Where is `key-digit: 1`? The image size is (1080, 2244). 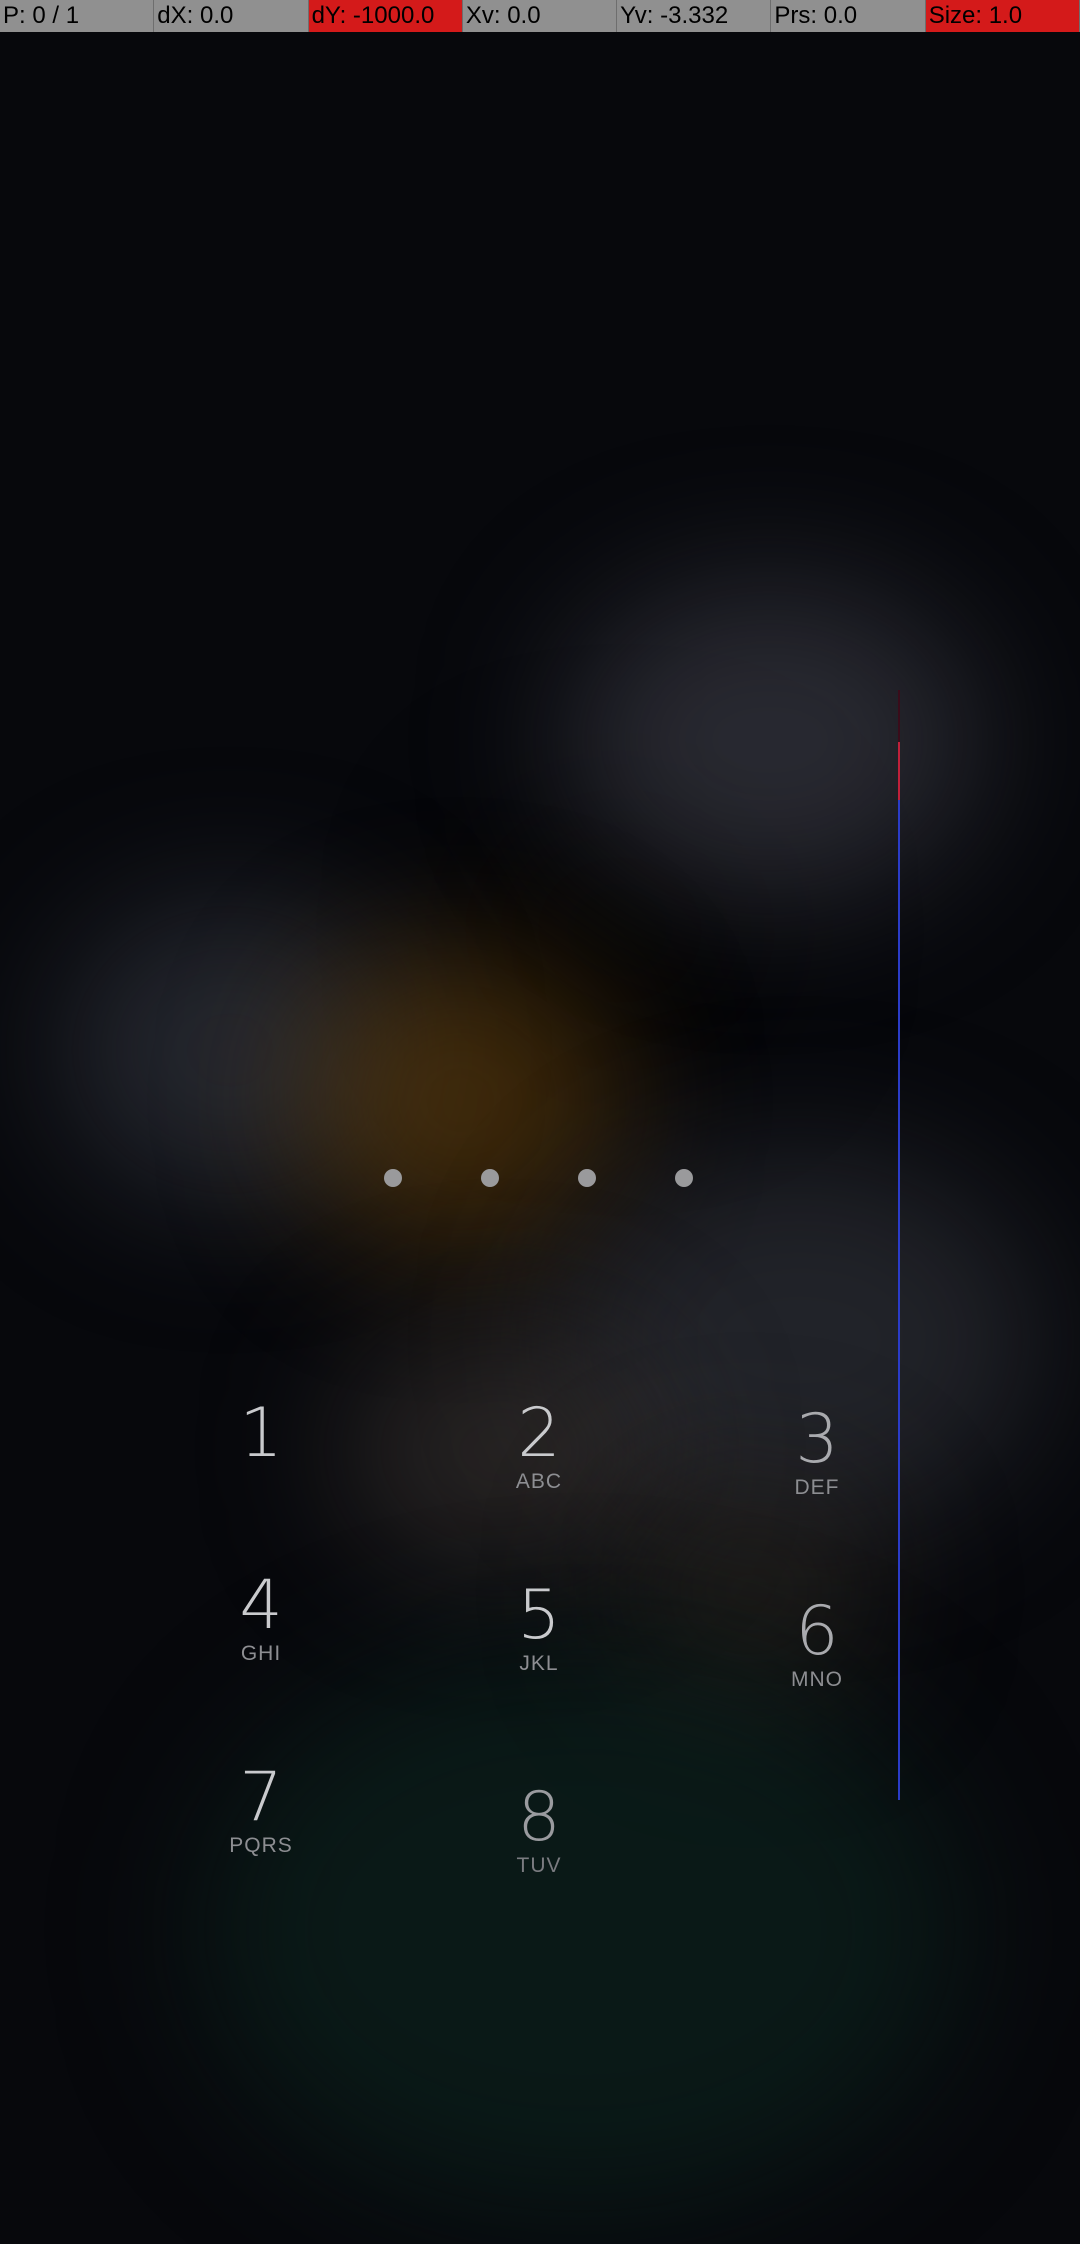 key-digit: 1 is located at coordinates (261, 1433).